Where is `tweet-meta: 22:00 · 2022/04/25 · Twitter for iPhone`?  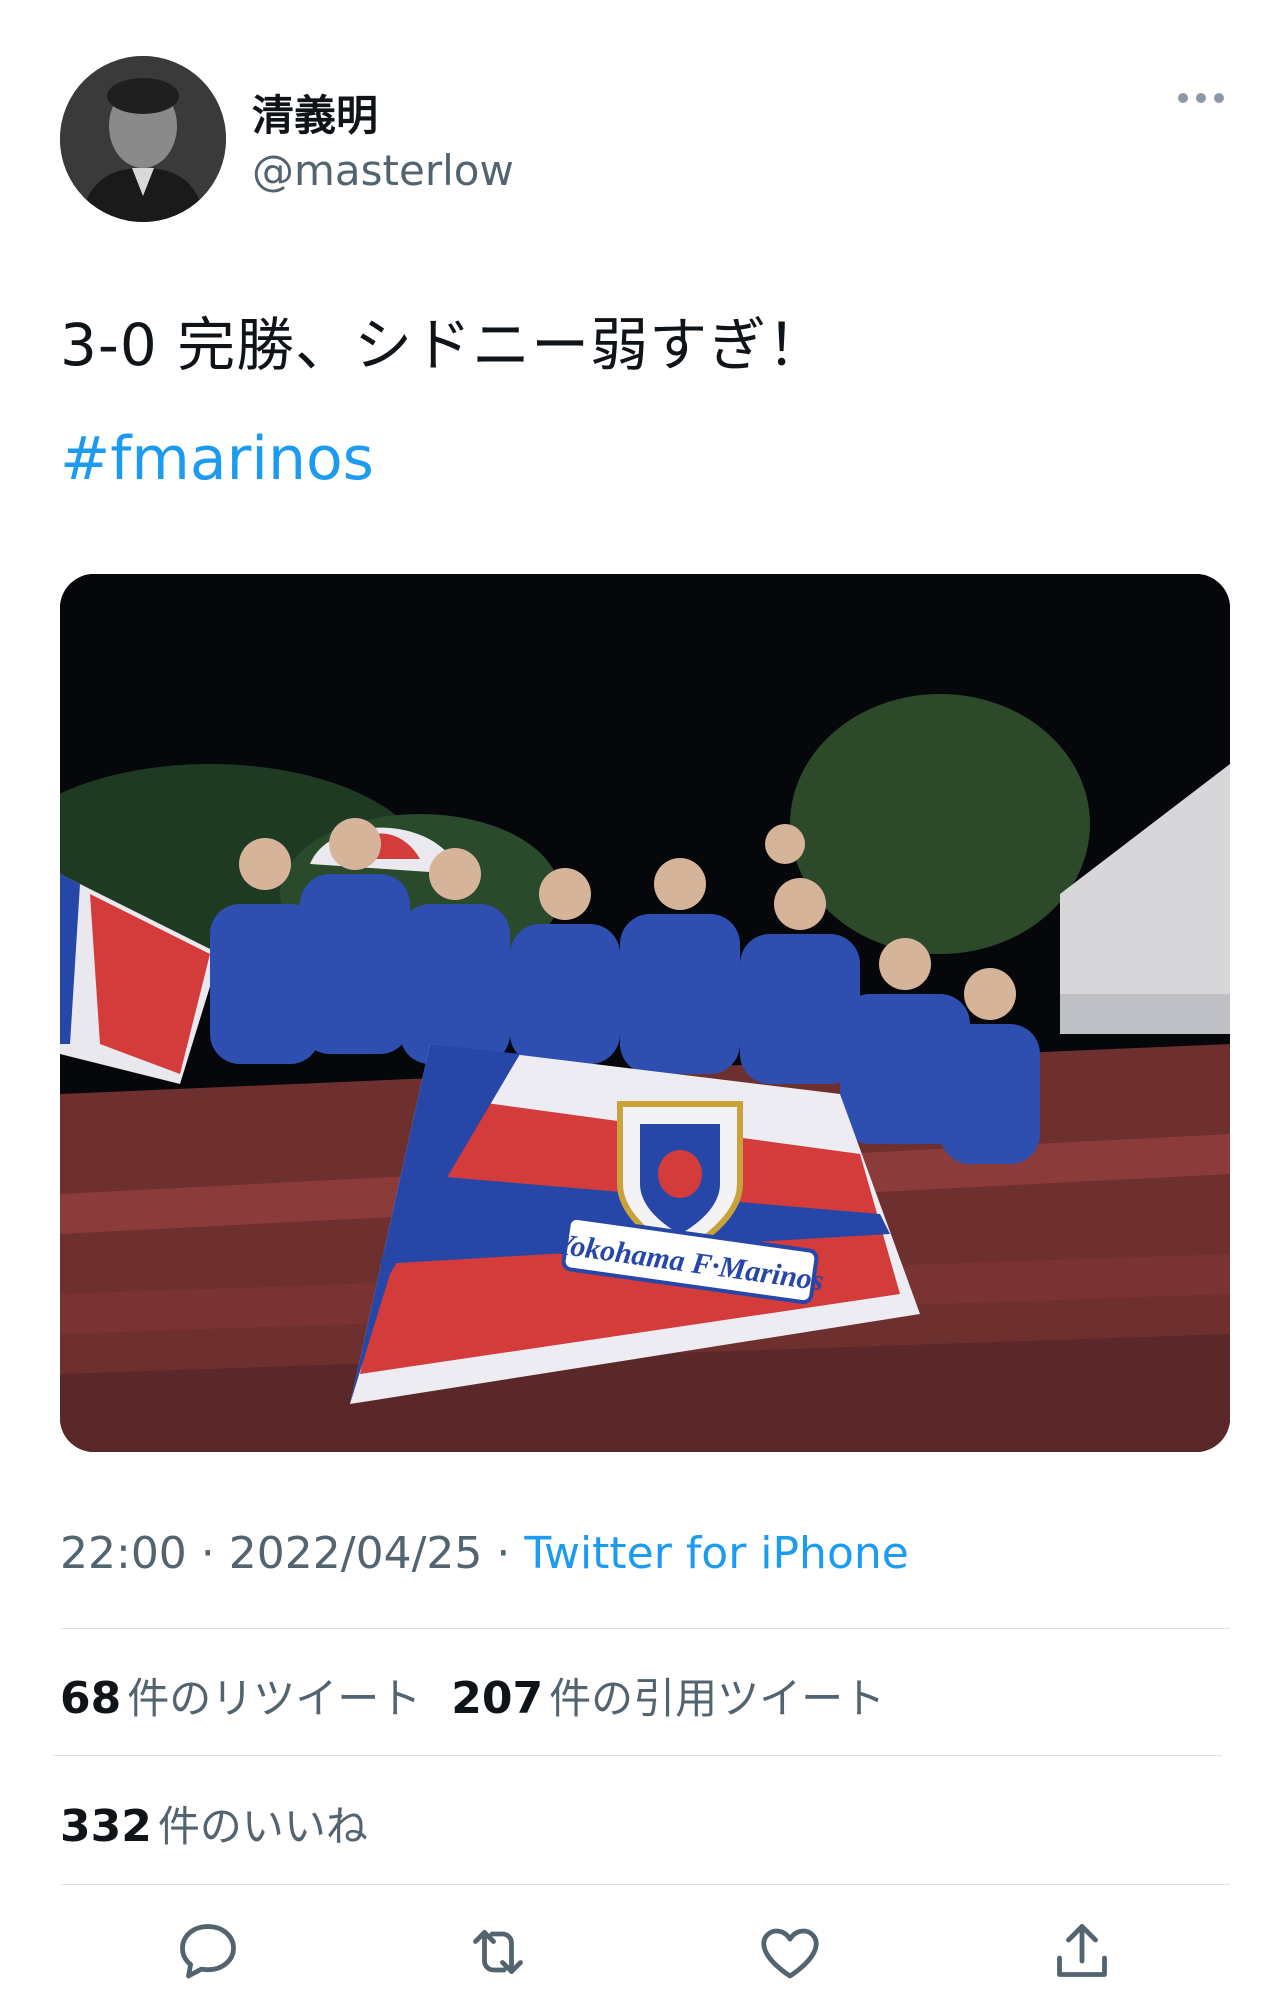
tweet-meta: 22:00 · 2022/04/25 · Twitter for iPhone is located at coordinates (484, 1553).